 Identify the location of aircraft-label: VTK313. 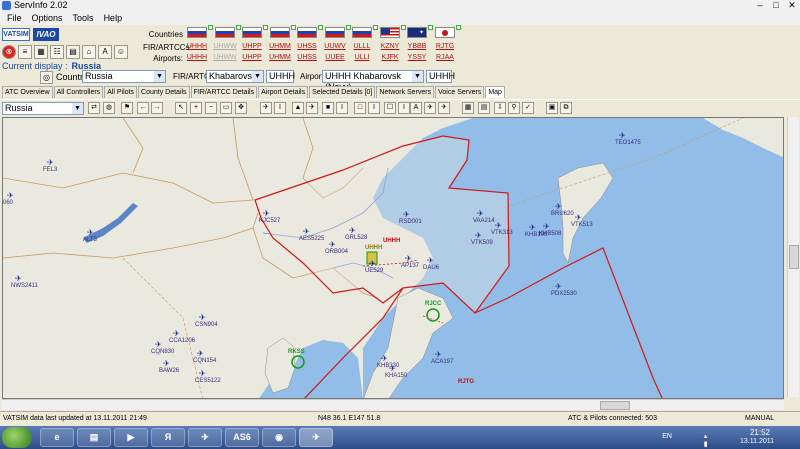
(502, 233).